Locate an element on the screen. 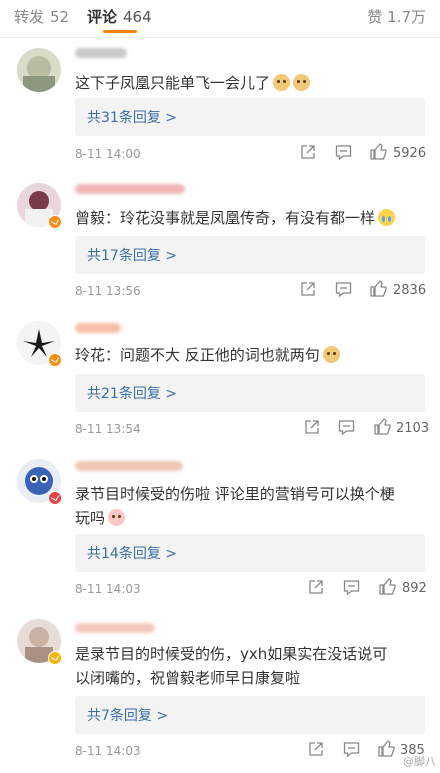 Image resolution: width=440 pixels, height=773 pixels. comment-text: 曾毅：玲花没事就是凤凰传奇，有没有都一样 is located at coordinates (247, 218).